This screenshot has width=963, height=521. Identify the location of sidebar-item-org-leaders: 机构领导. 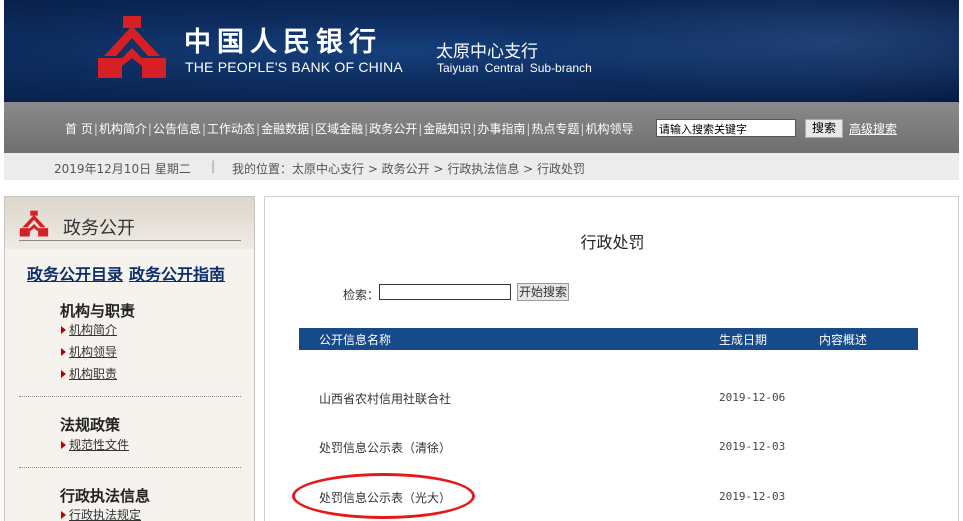
(89, 351).